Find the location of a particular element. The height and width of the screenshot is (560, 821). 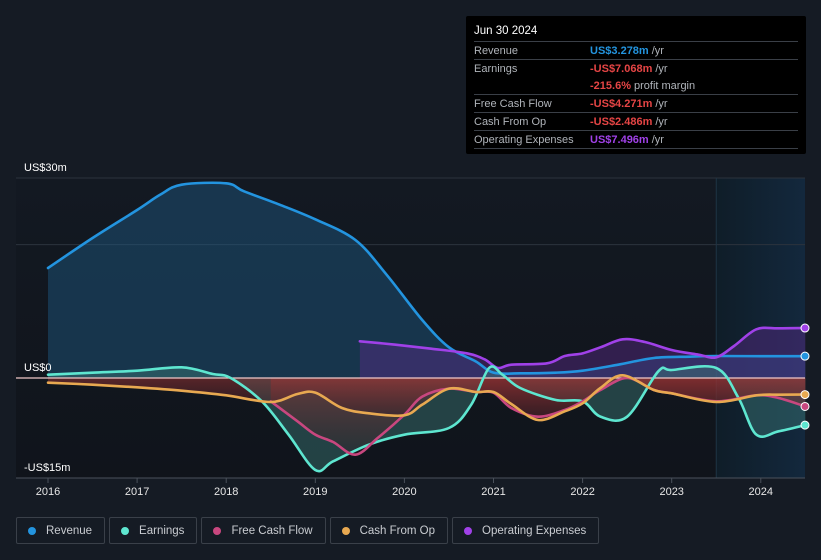

tooltip-date: Jun 30 2024 is located at coordinates (636, 32).